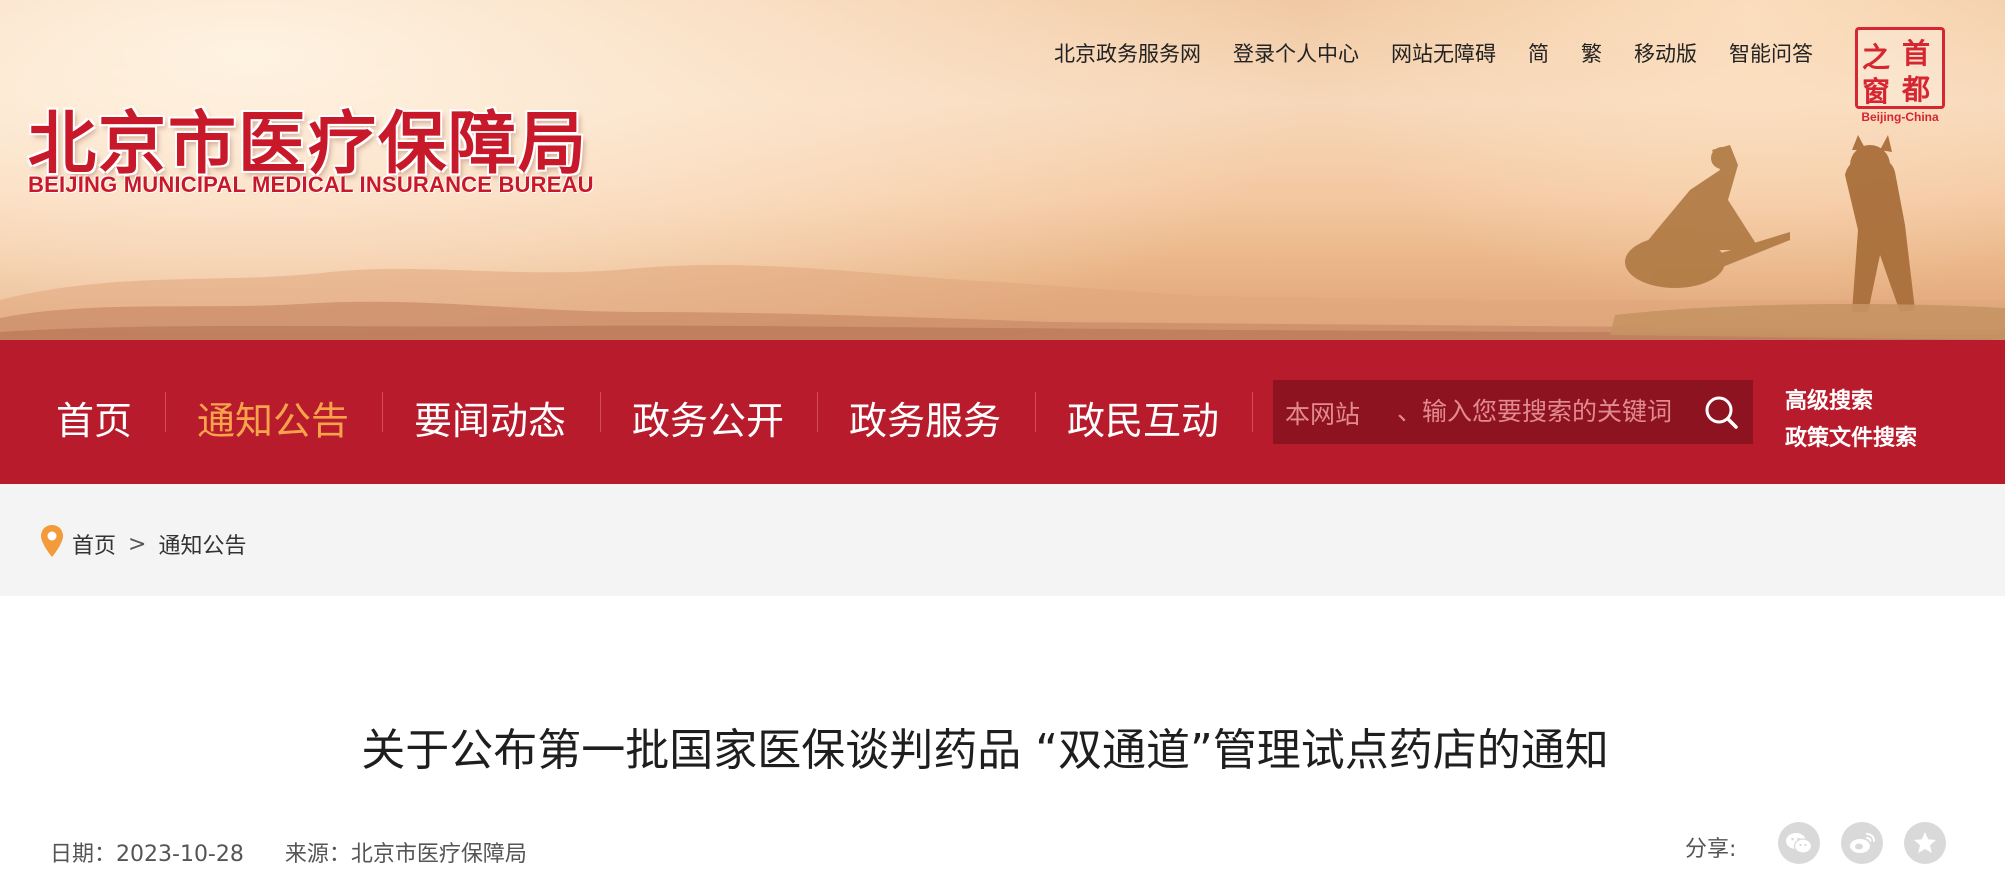 The height and width of the screenshot is (875, 2005). What do you see at coordinates (1900, 68) in the screenshot?
I see `seal-frame: 之 首 窗 都` at bounding box center [1900, 68].